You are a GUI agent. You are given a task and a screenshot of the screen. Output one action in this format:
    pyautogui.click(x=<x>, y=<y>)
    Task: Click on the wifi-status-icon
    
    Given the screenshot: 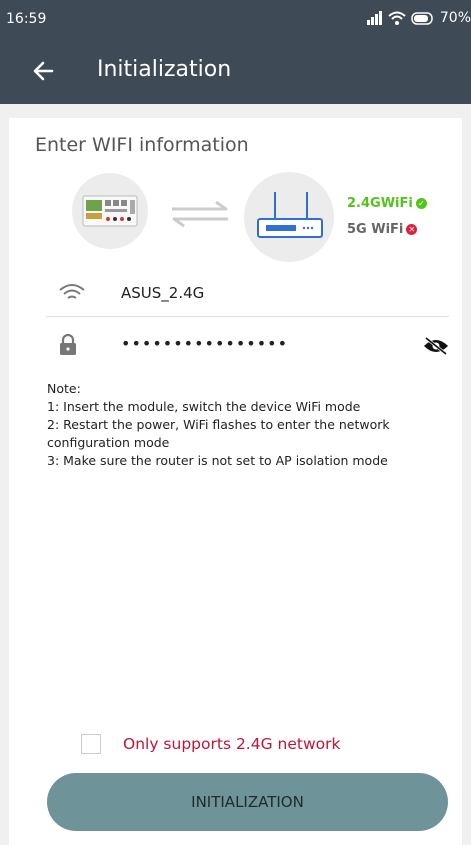 What is the action you would take?
    pyautogui.click(x=397, y=18)
    